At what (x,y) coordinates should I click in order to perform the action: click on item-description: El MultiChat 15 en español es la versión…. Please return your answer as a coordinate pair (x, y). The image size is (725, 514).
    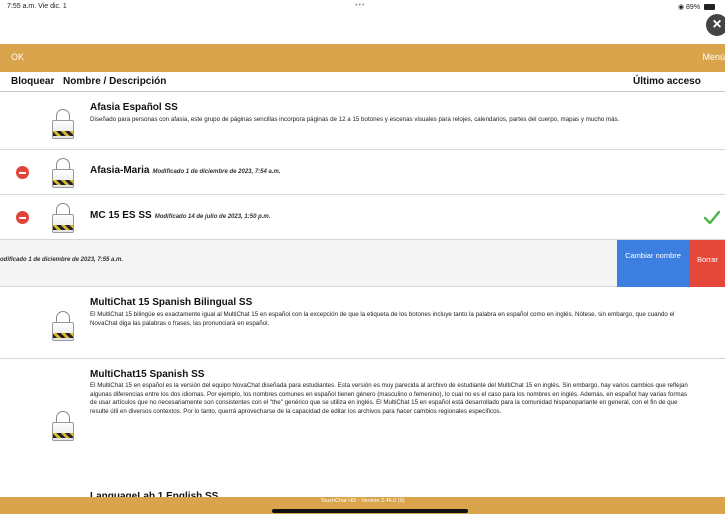
    Looking at the image, I should click on (389, 398).